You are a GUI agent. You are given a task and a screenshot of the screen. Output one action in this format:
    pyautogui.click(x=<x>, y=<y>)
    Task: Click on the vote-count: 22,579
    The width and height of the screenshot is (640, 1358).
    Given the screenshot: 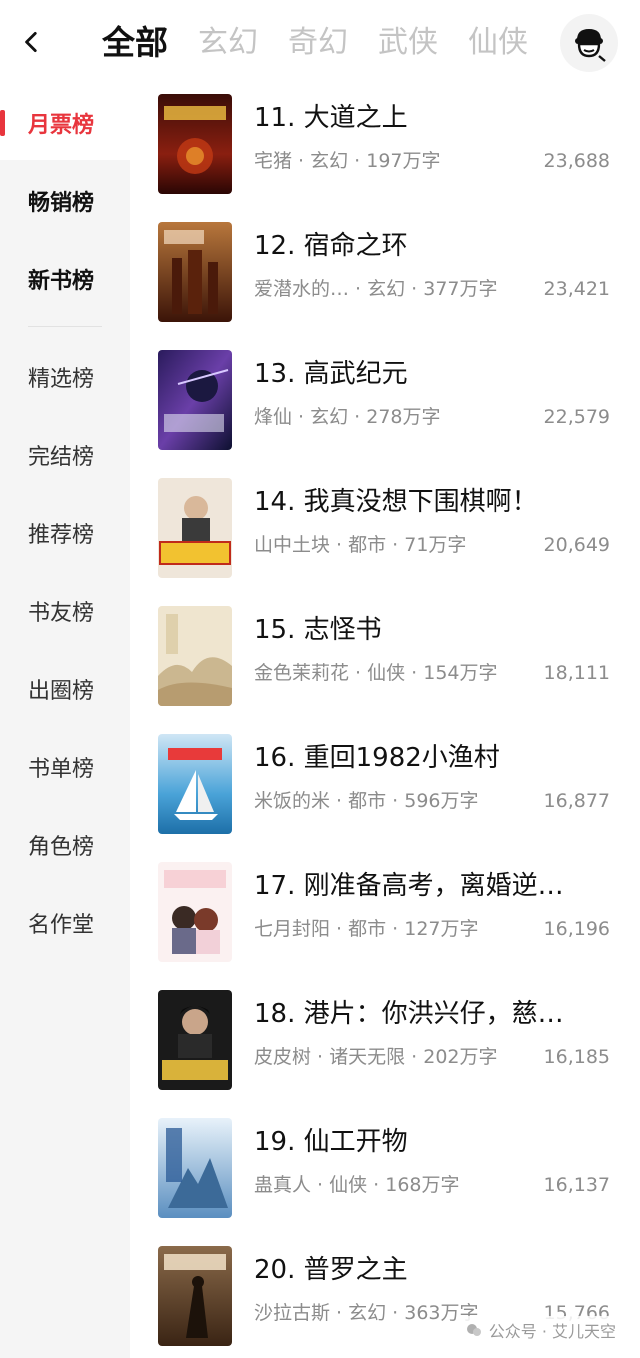 What is the action you would take?
    pyautogui.click(x=576, y=417)
    